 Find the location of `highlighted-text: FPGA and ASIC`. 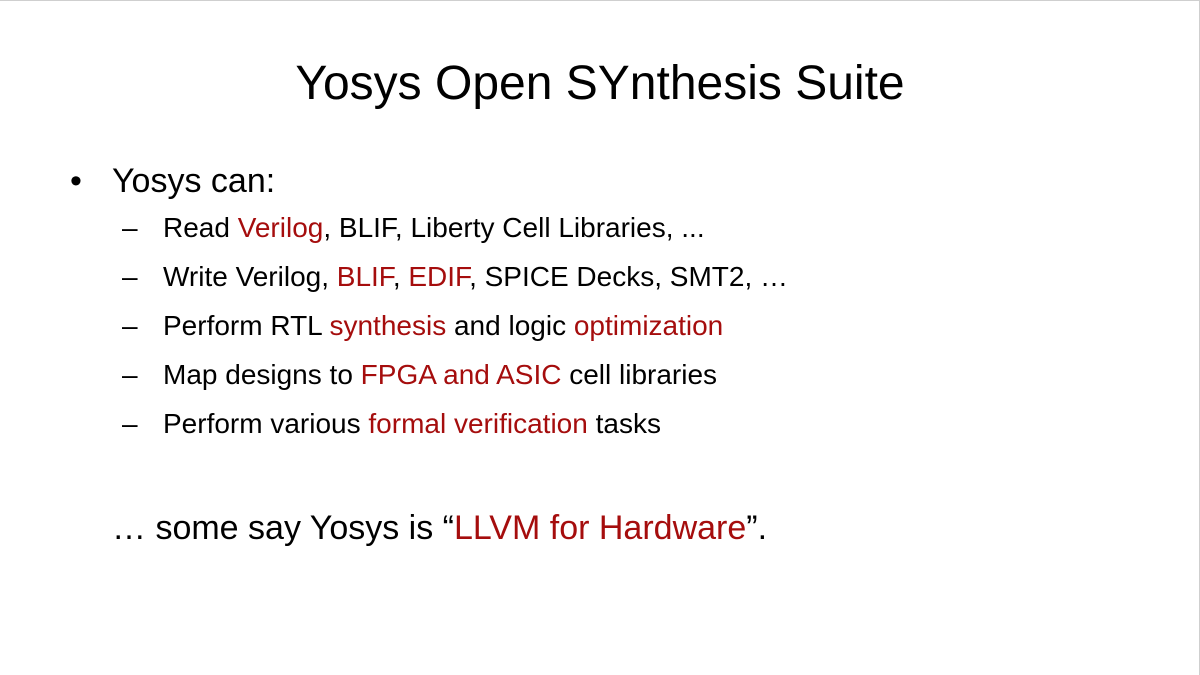

highlighted-text: FPGA and ASIC is located at coordinates (461, 374).